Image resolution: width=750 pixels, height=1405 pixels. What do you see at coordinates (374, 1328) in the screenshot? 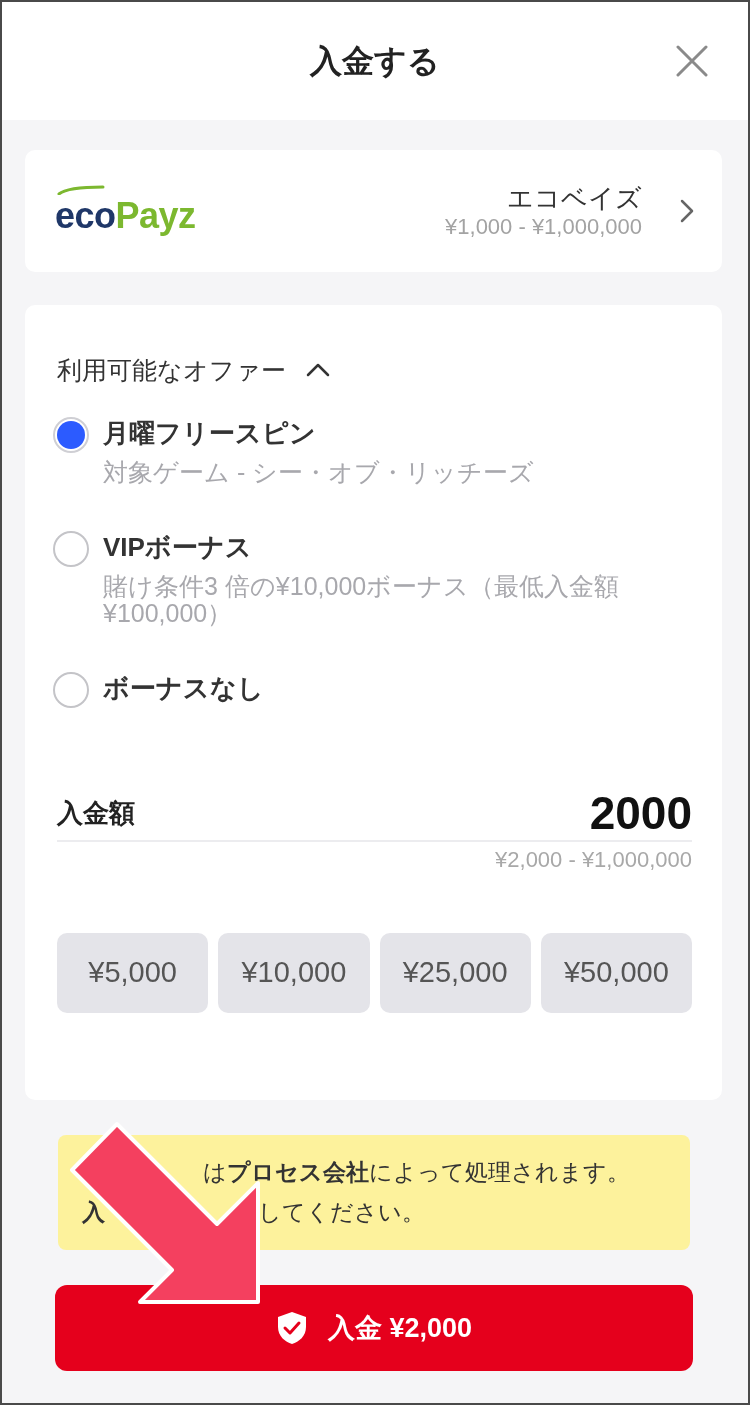
I see `deposit-button: 入金 ¥2,000` at bounding box center [374, 1328].